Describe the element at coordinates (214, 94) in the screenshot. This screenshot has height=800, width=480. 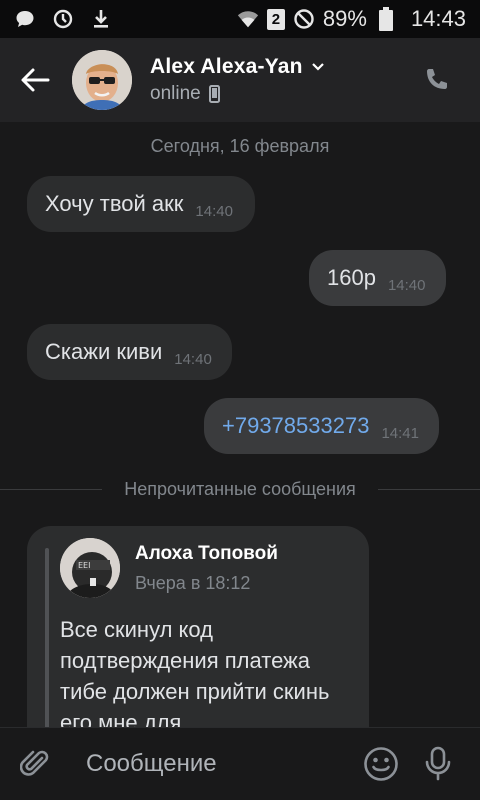
I see `phone-device-icon` at that location.